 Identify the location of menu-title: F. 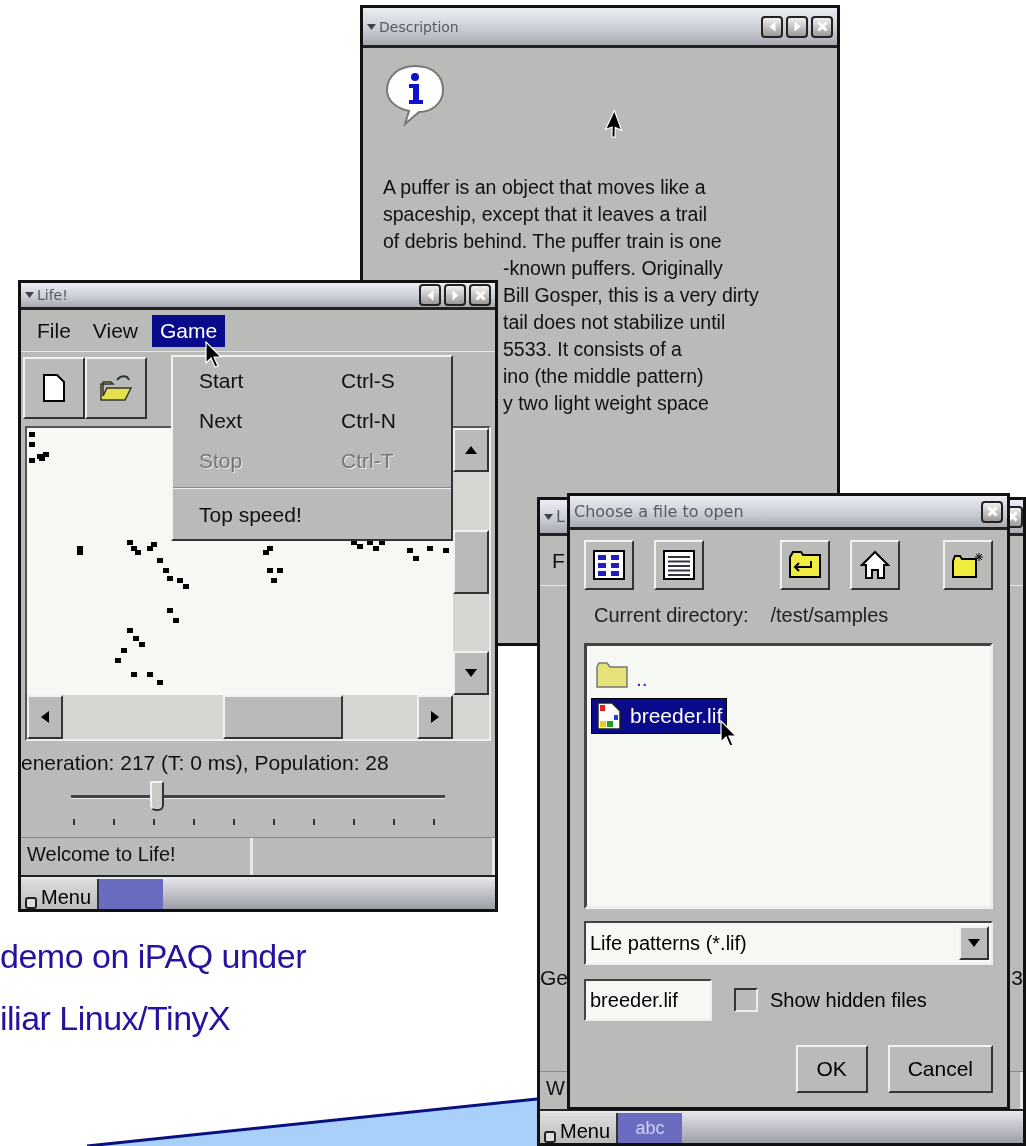
(558, 560).